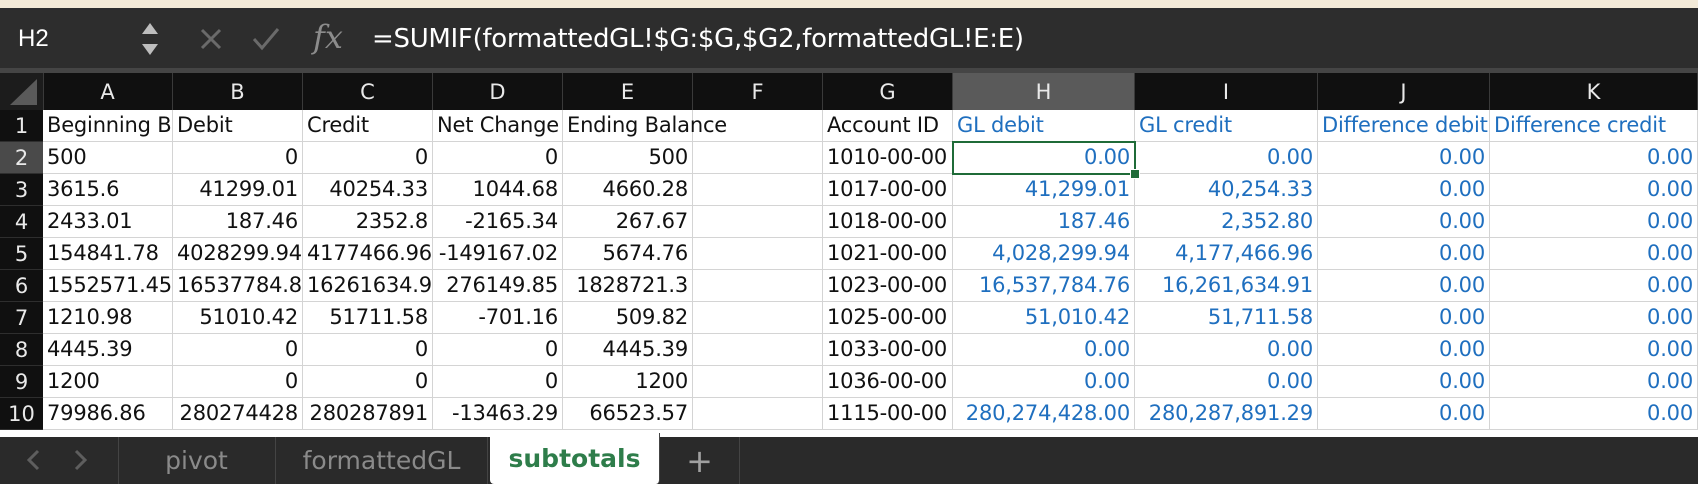 The image size is (1698, 484). I want to click on cell-e3: 4660.28, so click(628, 190).